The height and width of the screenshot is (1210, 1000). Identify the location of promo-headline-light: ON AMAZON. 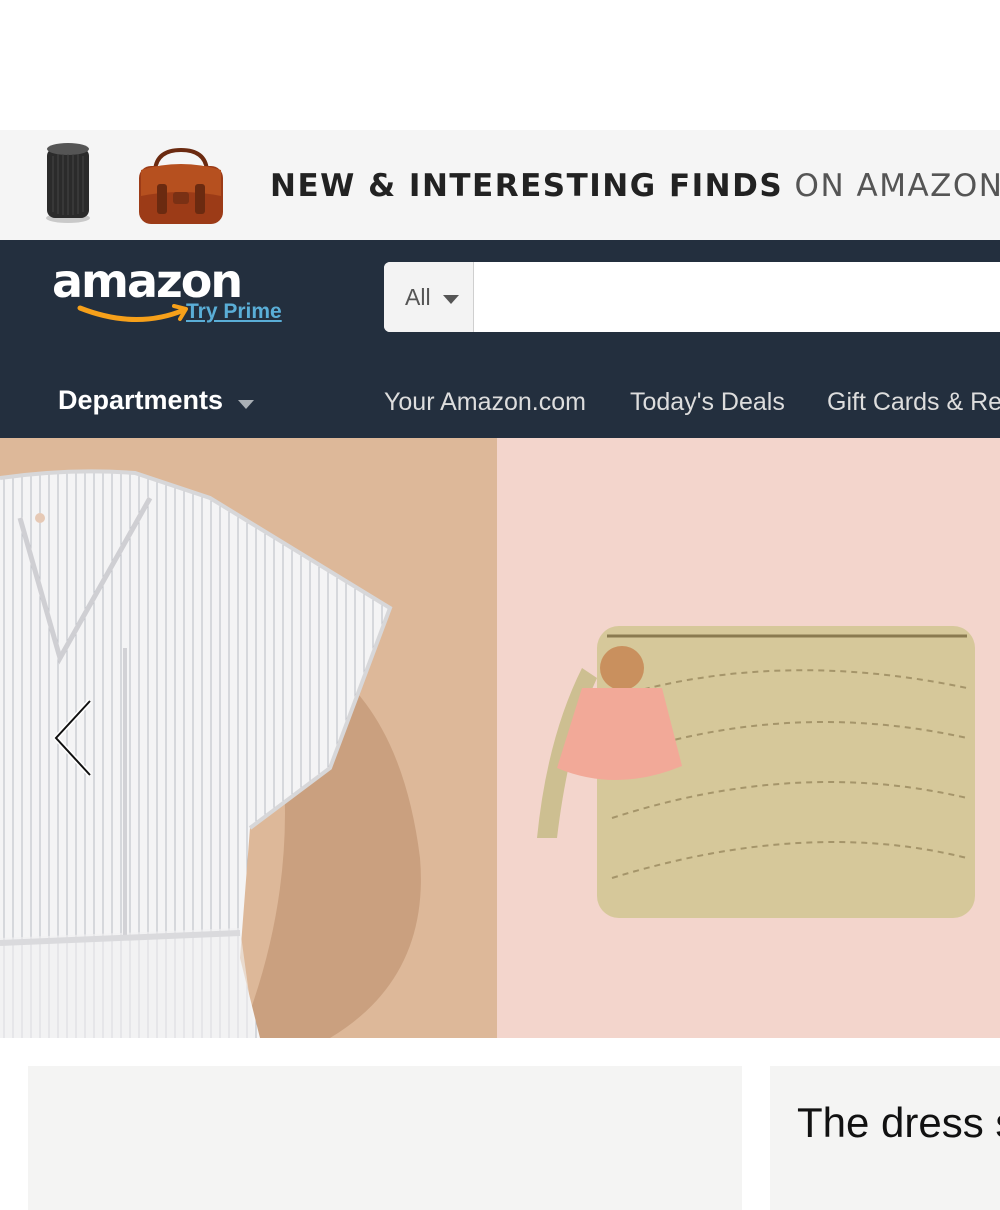
(897, 186).